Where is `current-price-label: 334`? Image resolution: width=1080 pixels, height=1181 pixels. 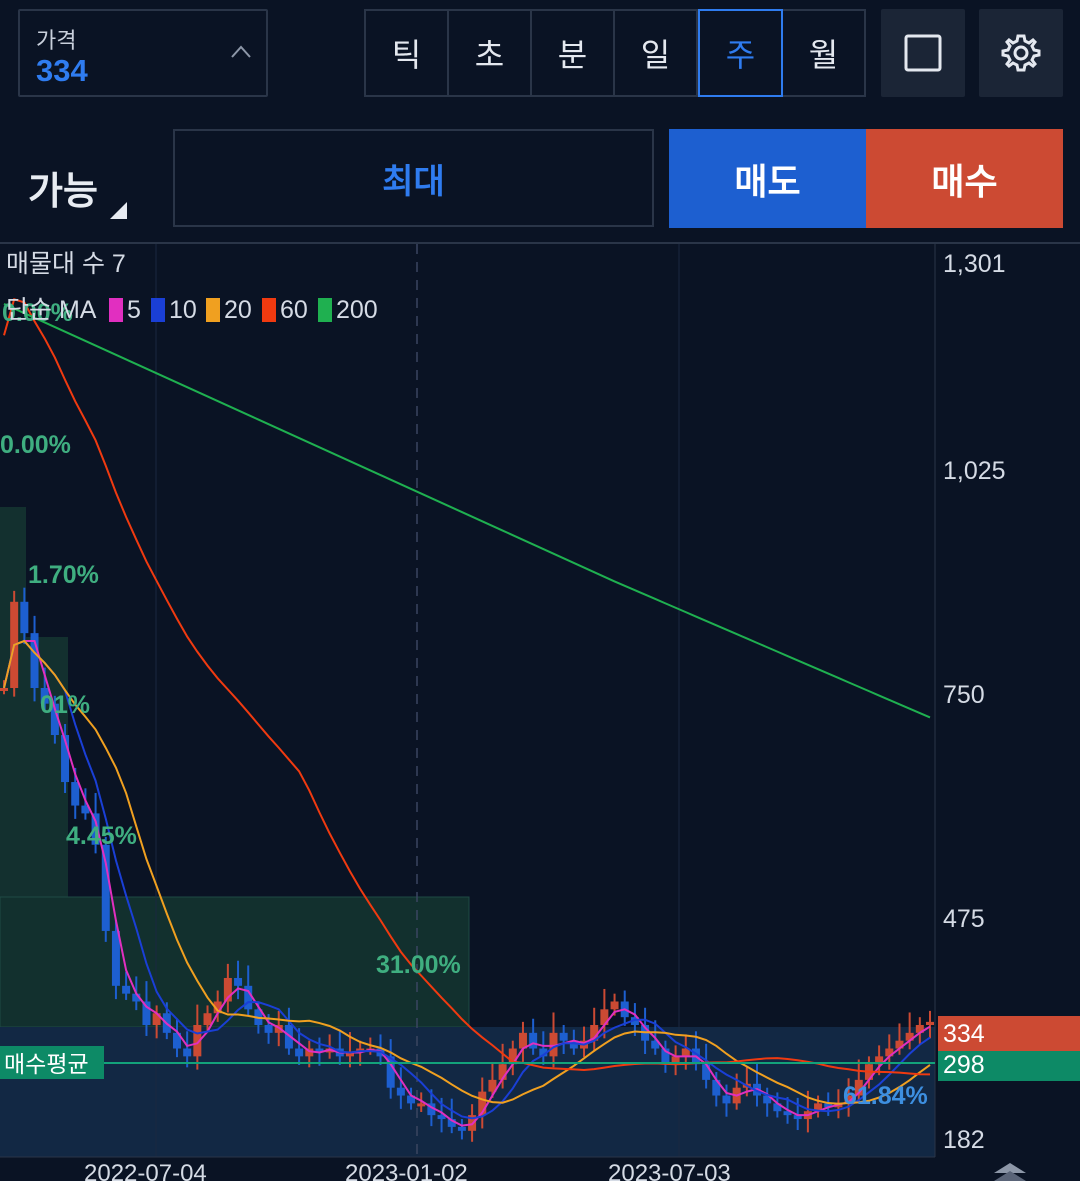
current-price-label: 334 is located at coordinates (964, 1034).